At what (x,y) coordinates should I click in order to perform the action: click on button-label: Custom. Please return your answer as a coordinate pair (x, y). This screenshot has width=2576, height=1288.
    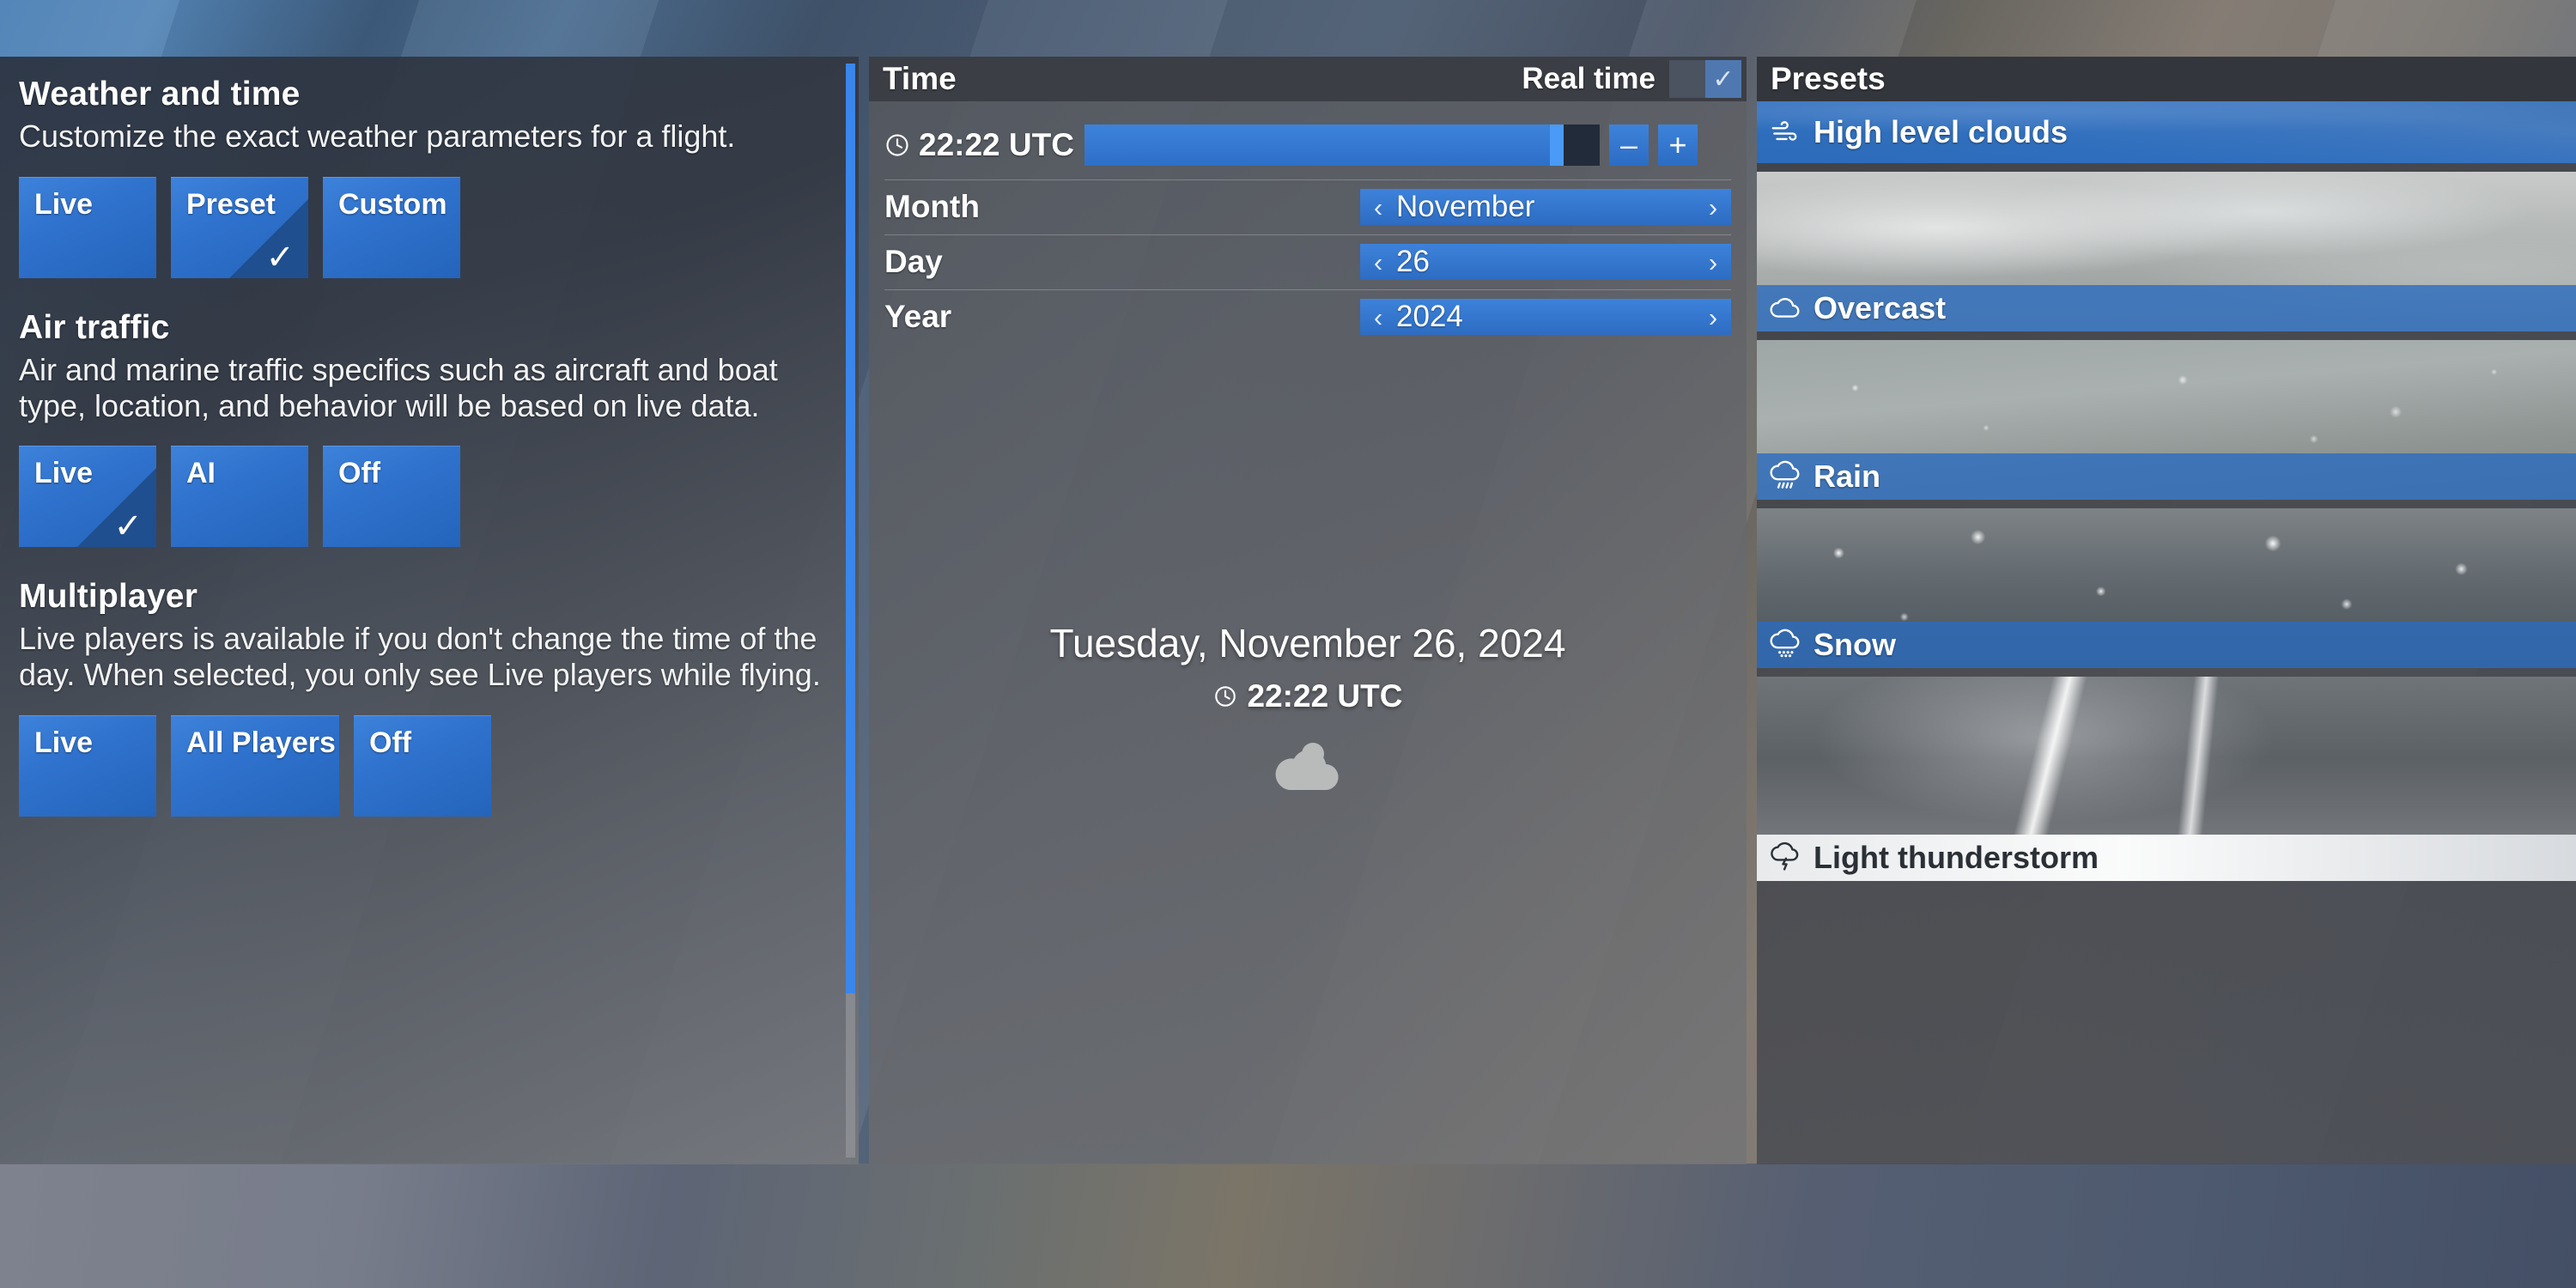
    Looking at the image, I should click on (392, 204).